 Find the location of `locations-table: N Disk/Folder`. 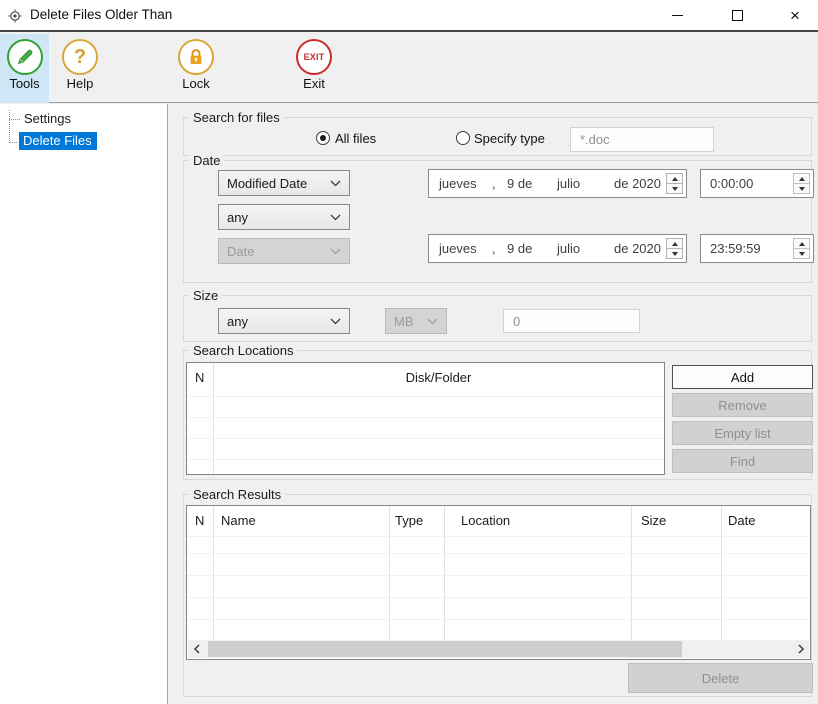

locations-table: N Disk/Folder is located at coordinates (425, 418).